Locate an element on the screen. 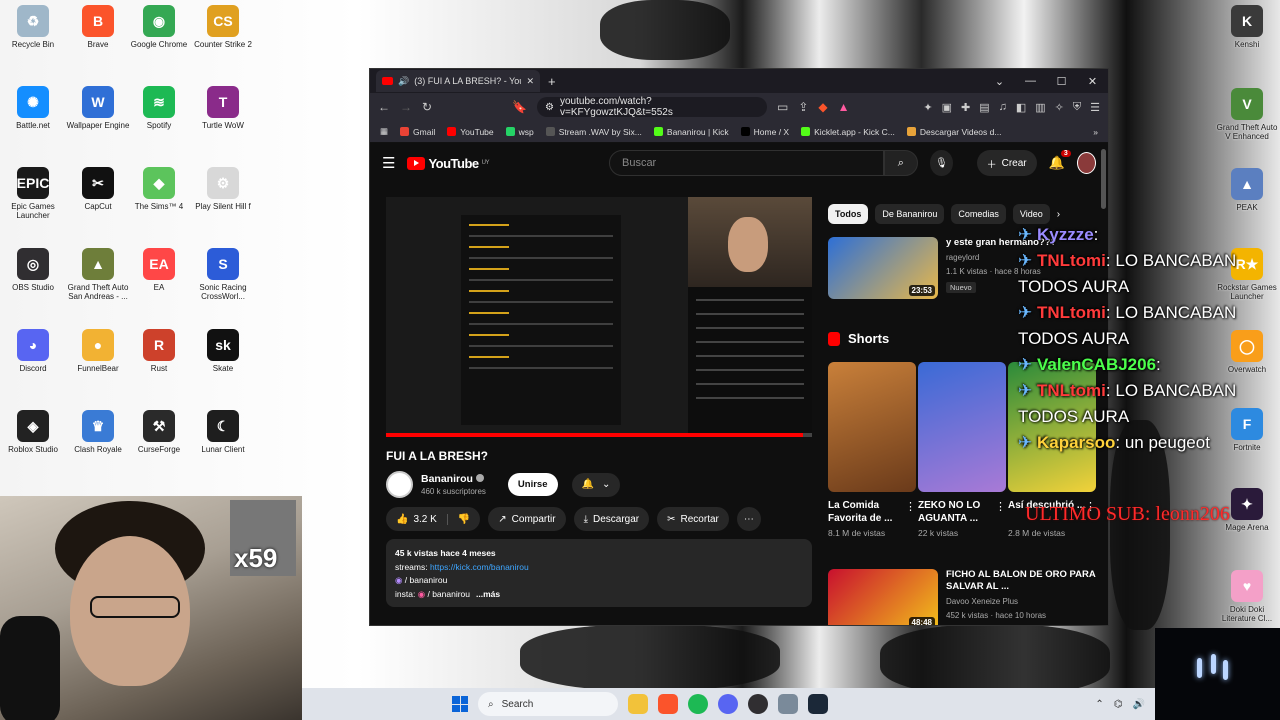 The image size is (1280, 720). channel-name: Bananirou is located at coordinates (453, 479).